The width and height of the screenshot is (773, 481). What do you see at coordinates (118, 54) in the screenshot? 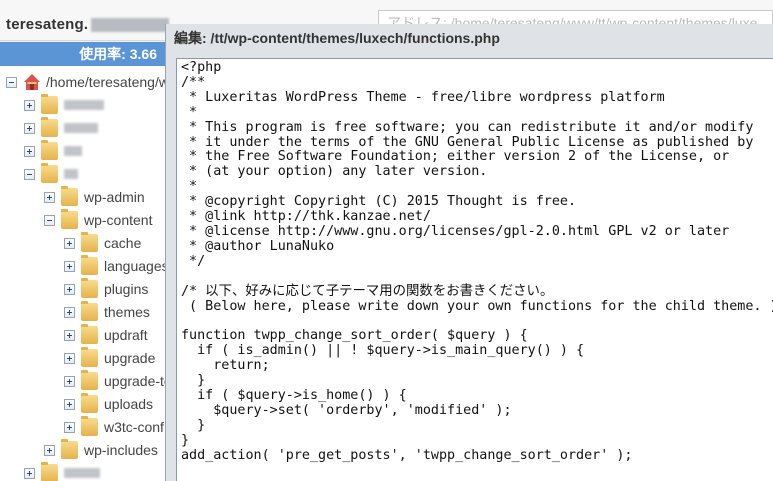
I see `usage-label: 使用率: 3.66` at bounding box center [118, 54].